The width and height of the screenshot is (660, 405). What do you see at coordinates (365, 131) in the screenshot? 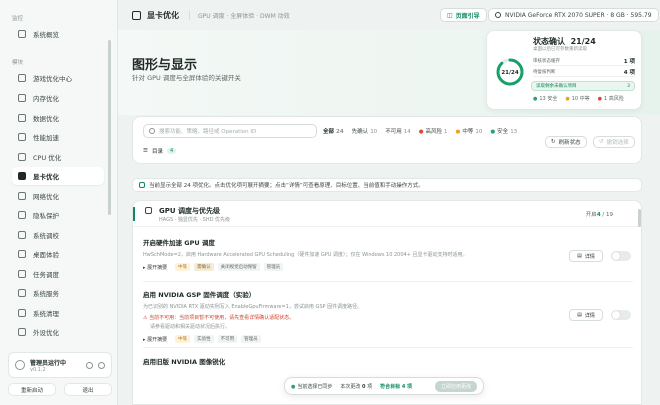
I see `filter-tab: 先确认 10` at bounding box center [365, 131].